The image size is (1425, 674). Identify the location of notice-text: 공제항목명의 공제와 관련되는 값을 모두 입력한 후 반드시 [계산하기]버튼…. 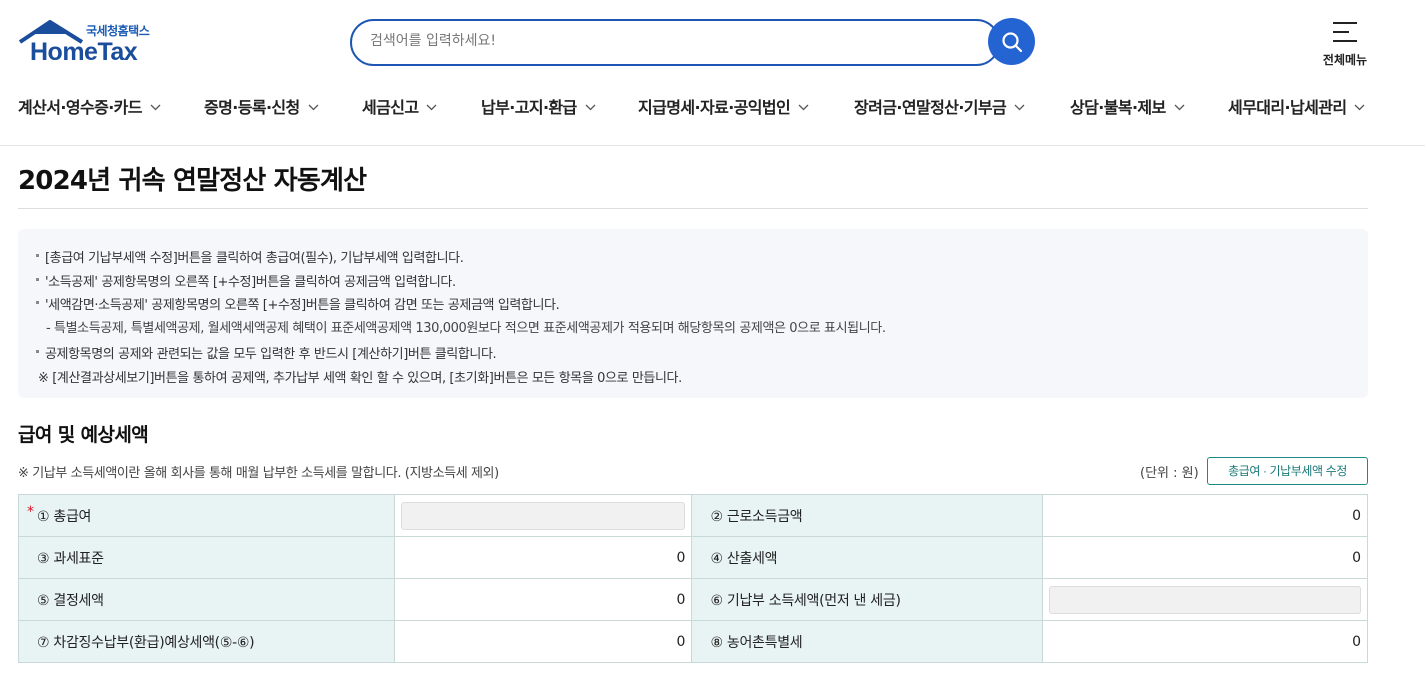
(271, 354).